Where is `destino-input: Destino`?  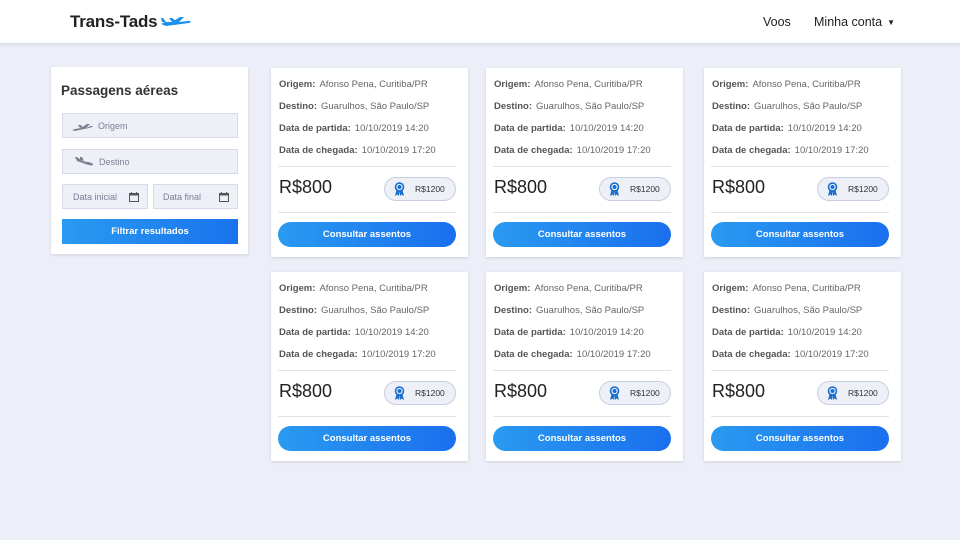 destino-input: Destino is located at coordinates (150, 161).